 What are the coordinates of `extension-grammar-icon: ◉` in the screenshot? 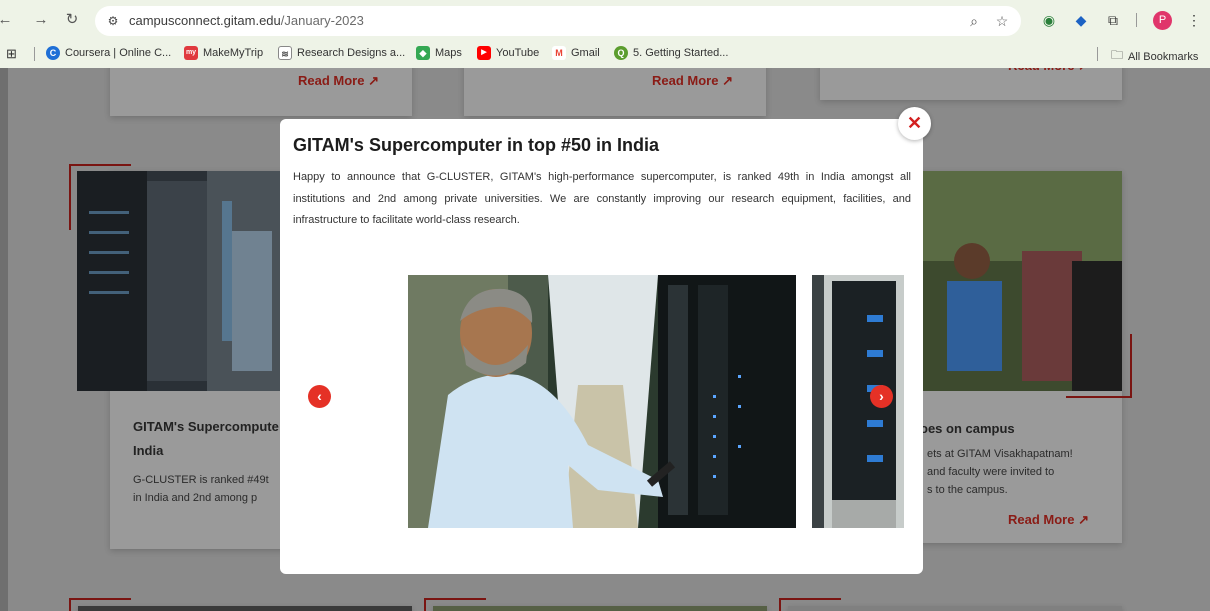 It's located at (1049, 20).